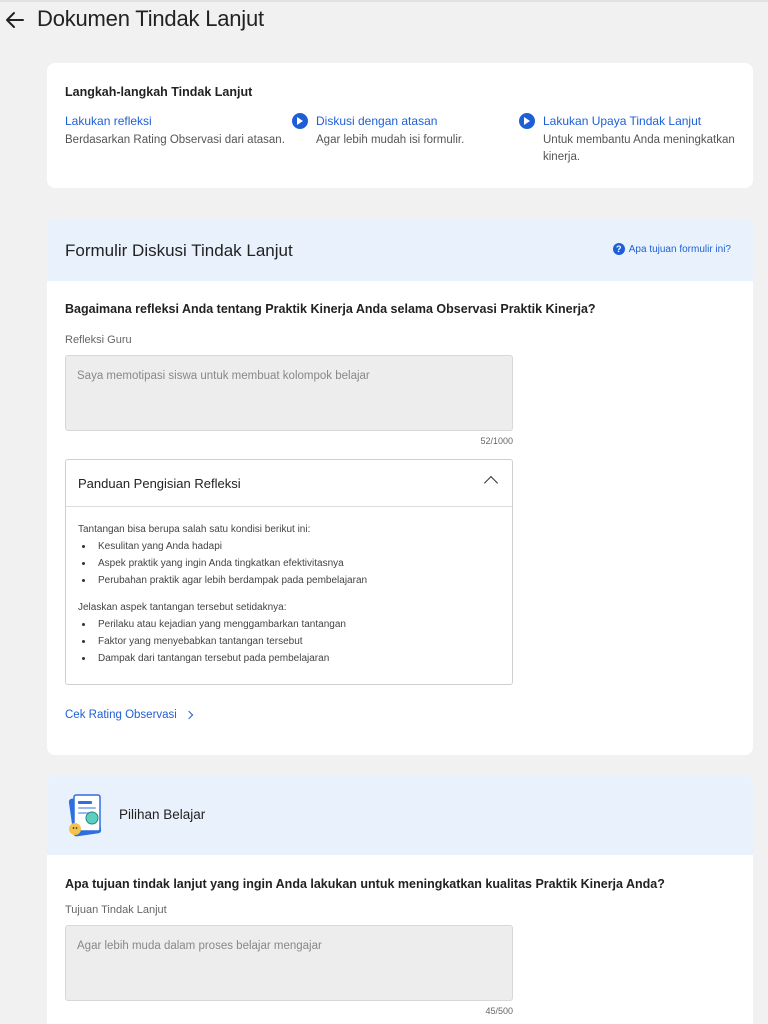 The height and width of the screenshot is (1024, 768). I want to click on list-item: Kesulitan yang Anda hadapi, so click(289, 546).